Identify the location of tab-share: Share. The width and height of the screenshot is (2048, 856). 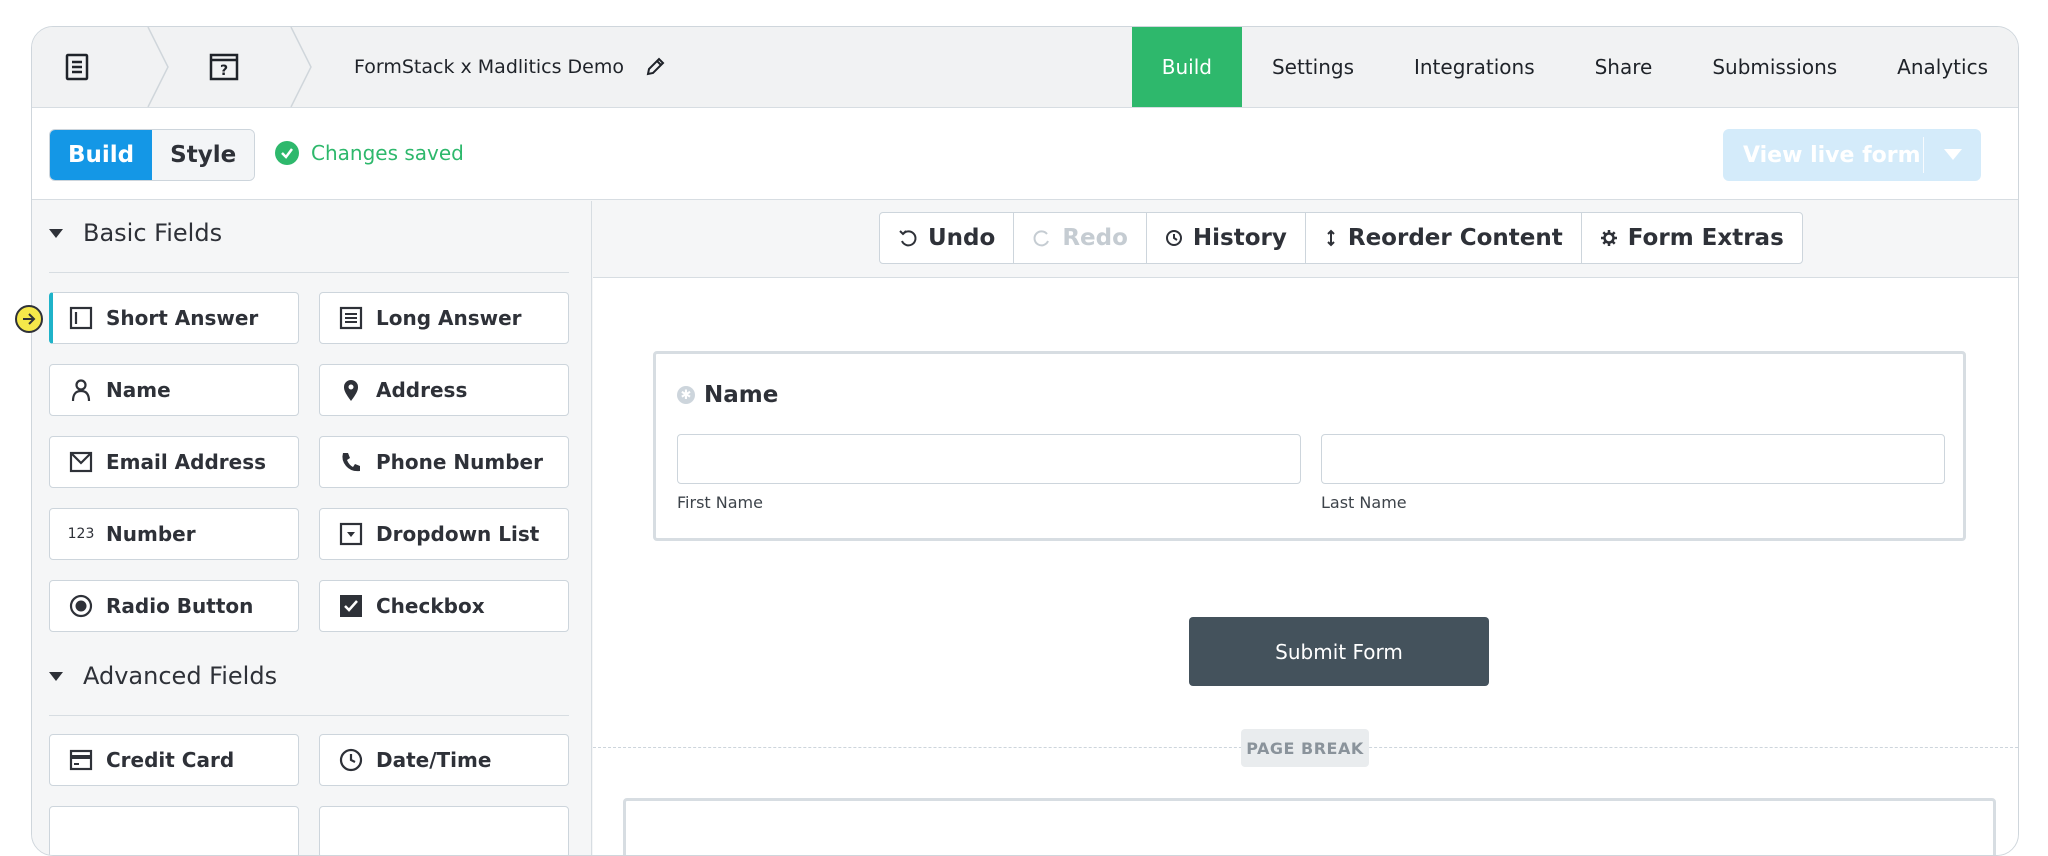
(1624, 67).